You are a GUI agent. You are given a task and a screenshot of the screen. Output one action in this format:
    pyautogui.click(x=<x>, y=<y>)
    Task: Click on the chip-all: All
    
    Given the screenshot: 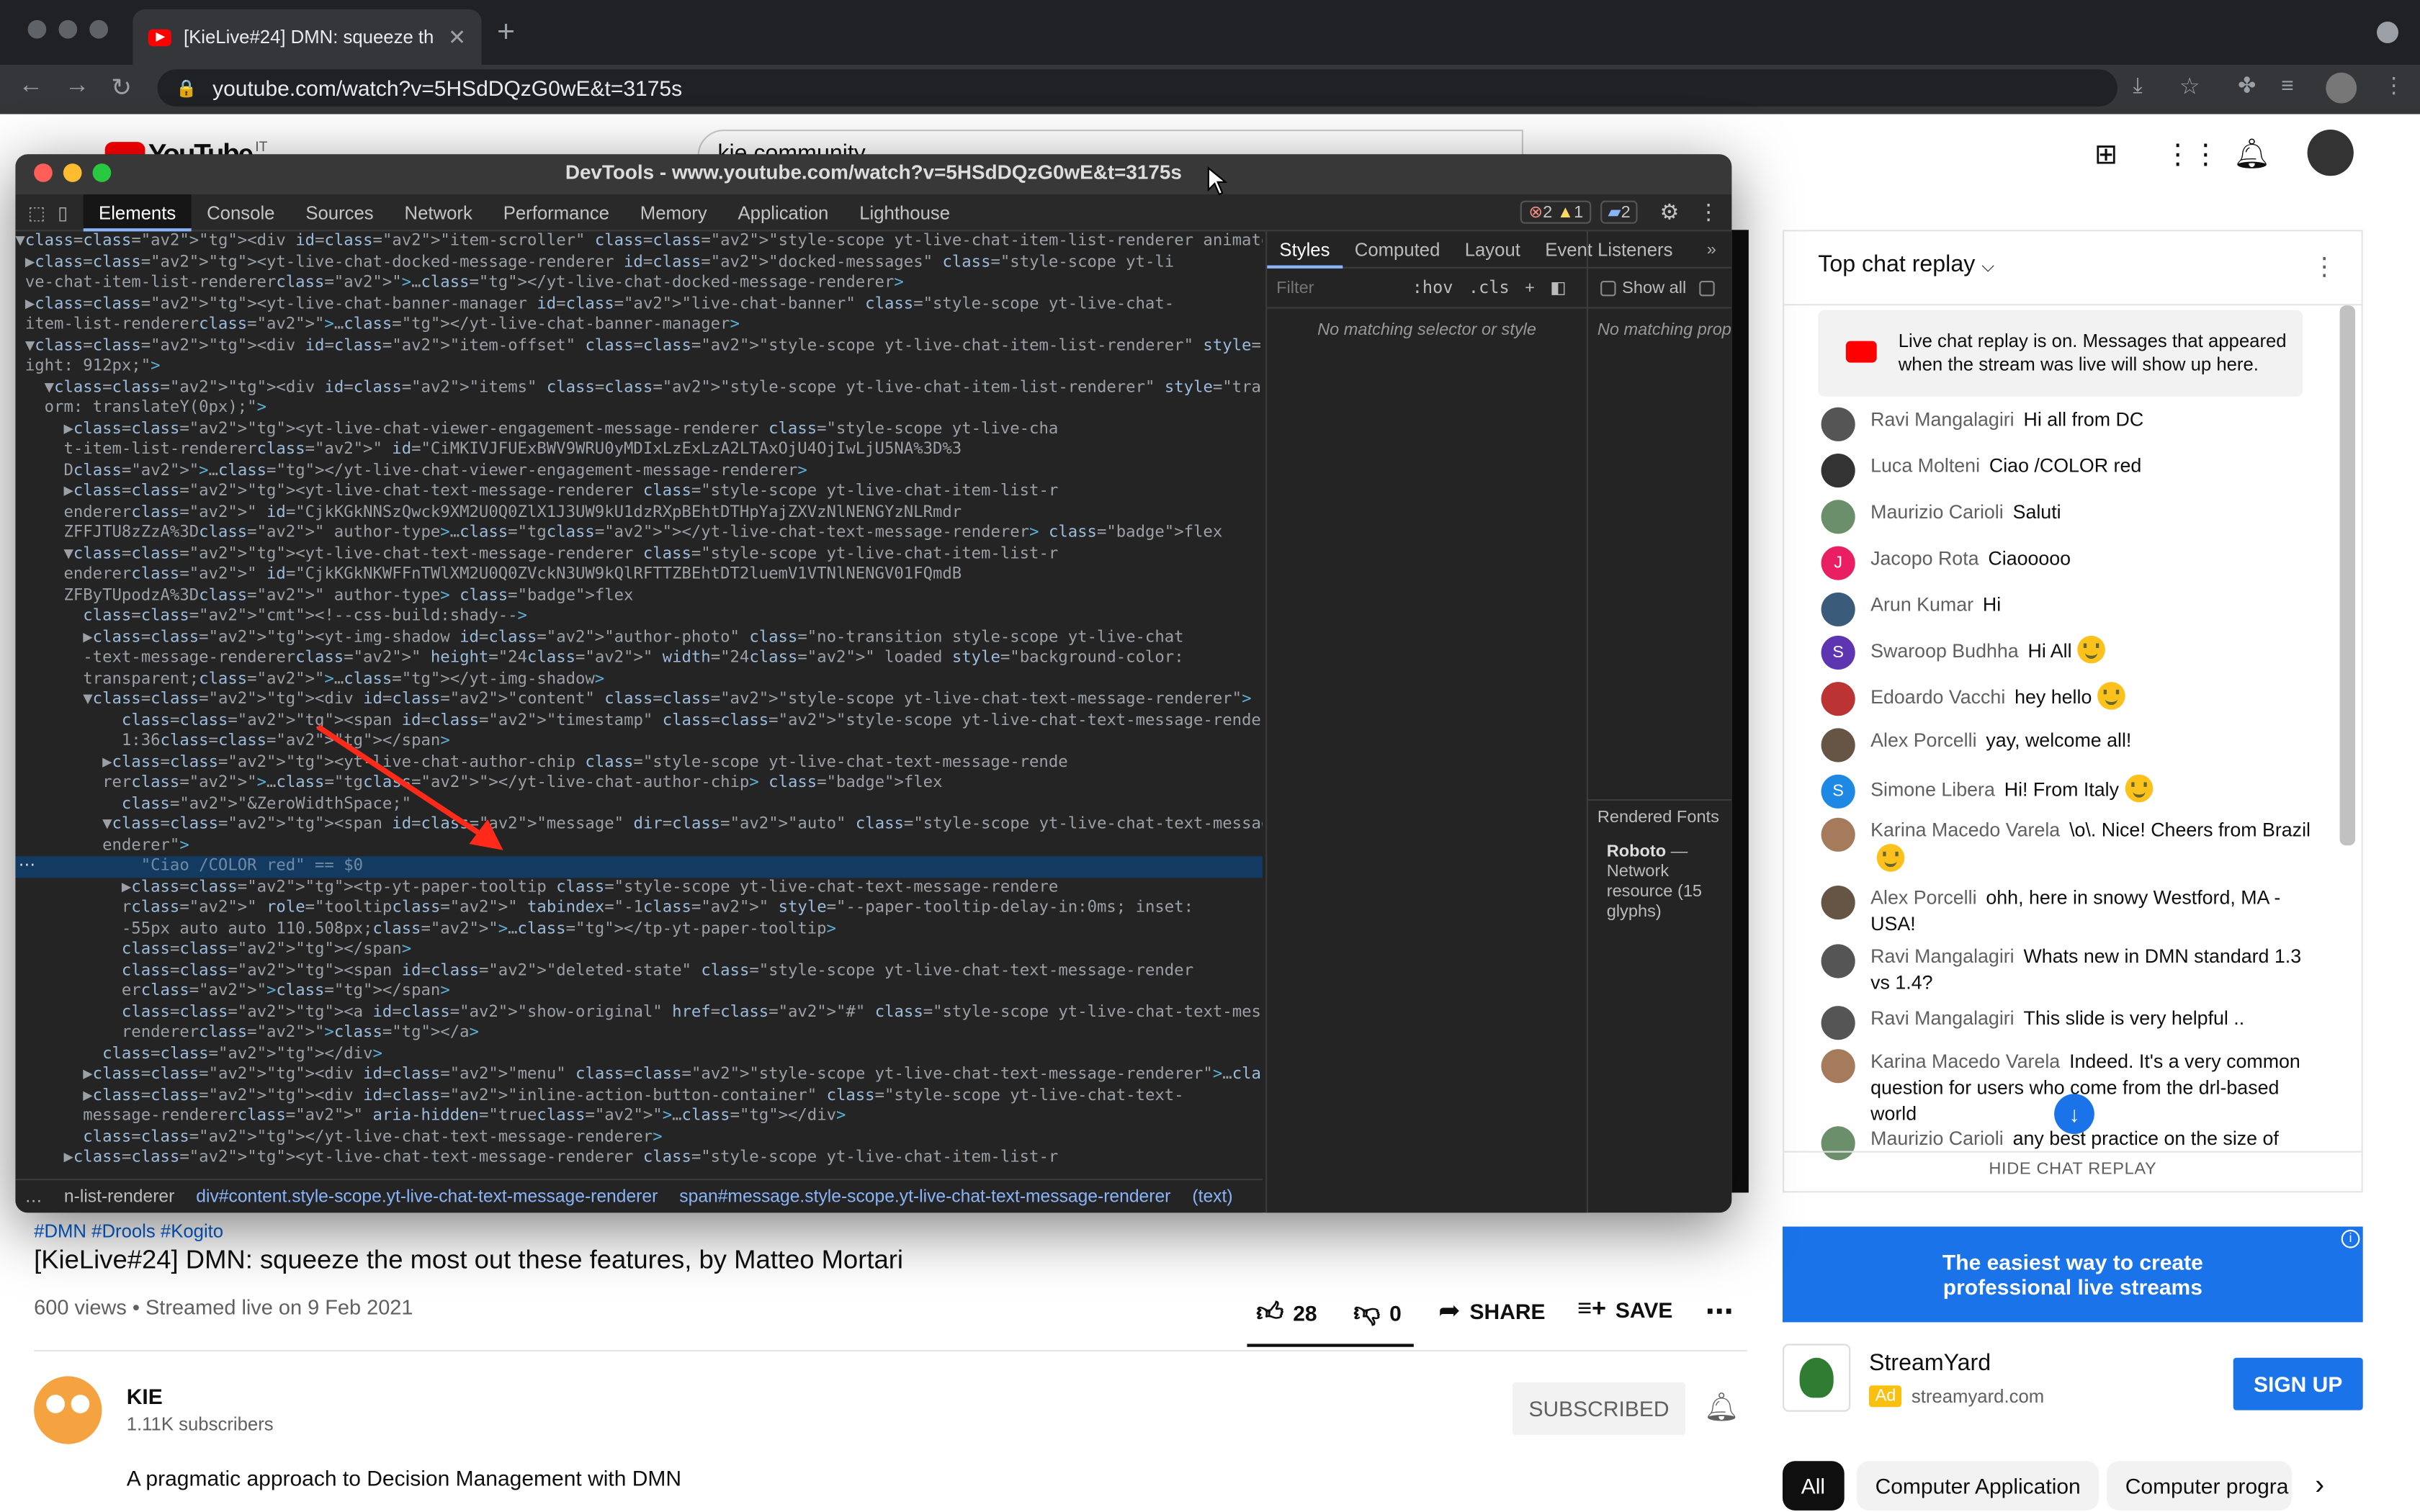 What is the action you would take?
    pyautogui.click(x=1814, y=1486)
    